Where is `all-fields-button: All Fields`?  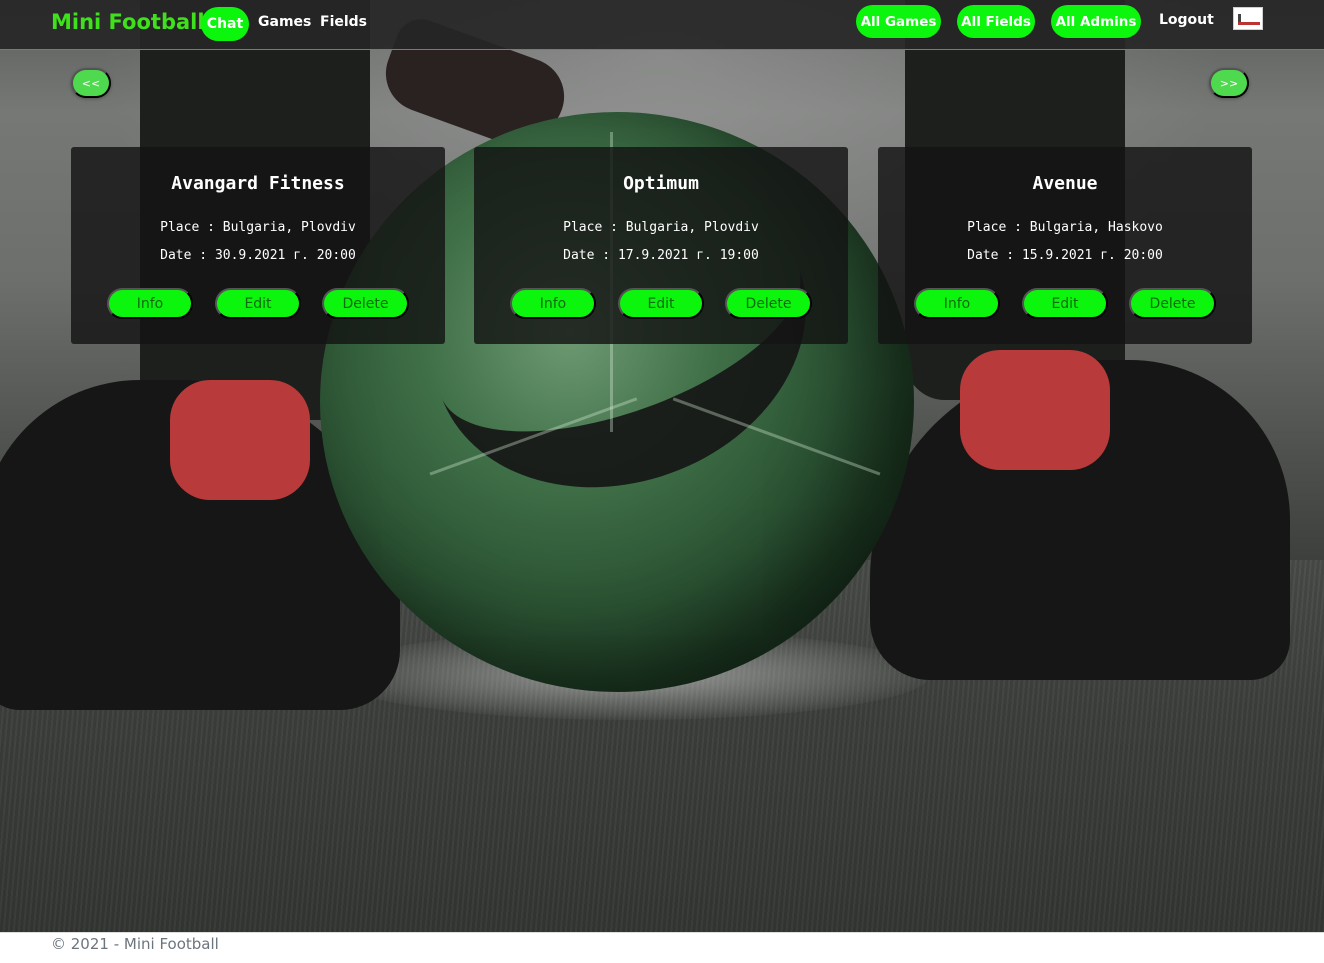 all-fields-button: All Fields is located at coordinates (996, 21).